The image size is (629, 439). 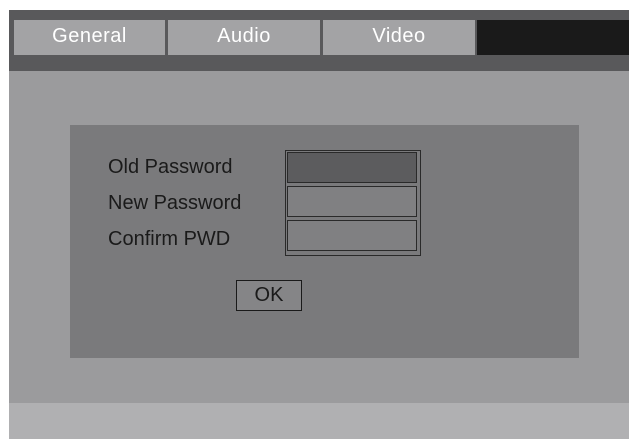 I want to click on tab-general: General, so click(x=89, y=37).